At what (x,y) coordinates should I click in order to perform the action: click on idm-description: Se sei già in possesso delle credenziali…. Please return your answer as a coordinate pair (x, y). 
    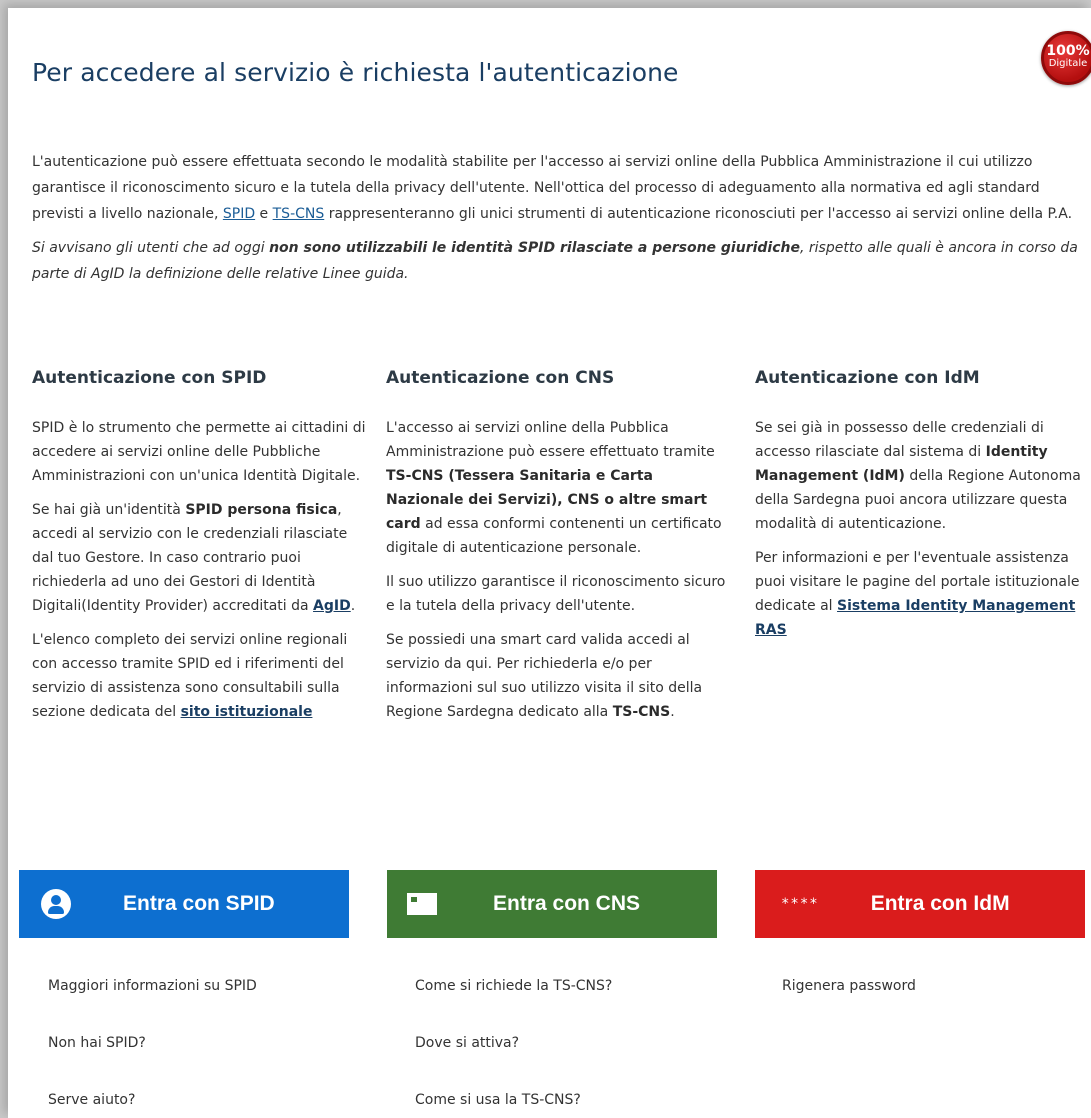
    Looking at the image, I should click on (923, 476).